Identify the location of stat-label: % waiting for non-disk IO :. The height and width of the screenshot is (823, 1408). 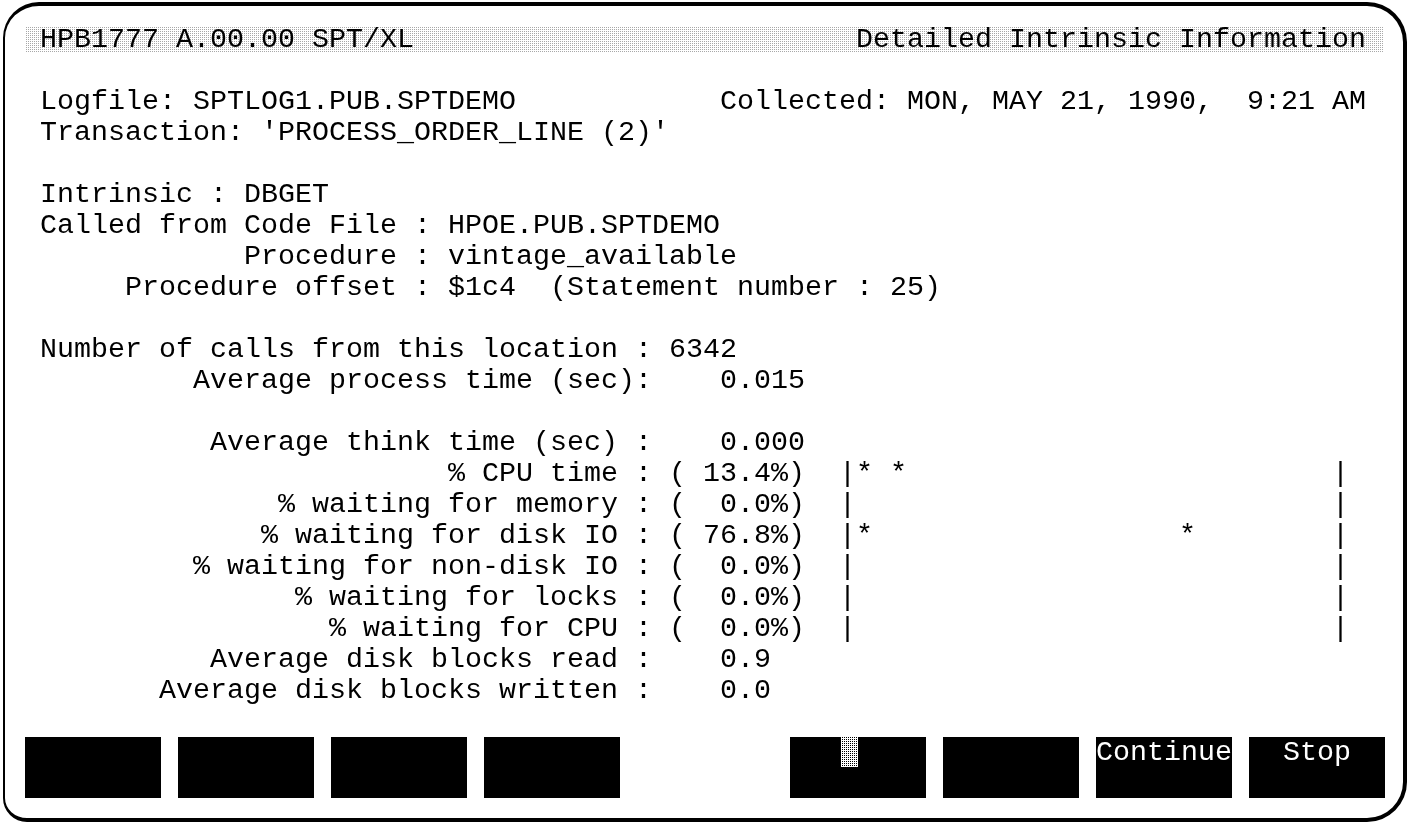
(422, 566).